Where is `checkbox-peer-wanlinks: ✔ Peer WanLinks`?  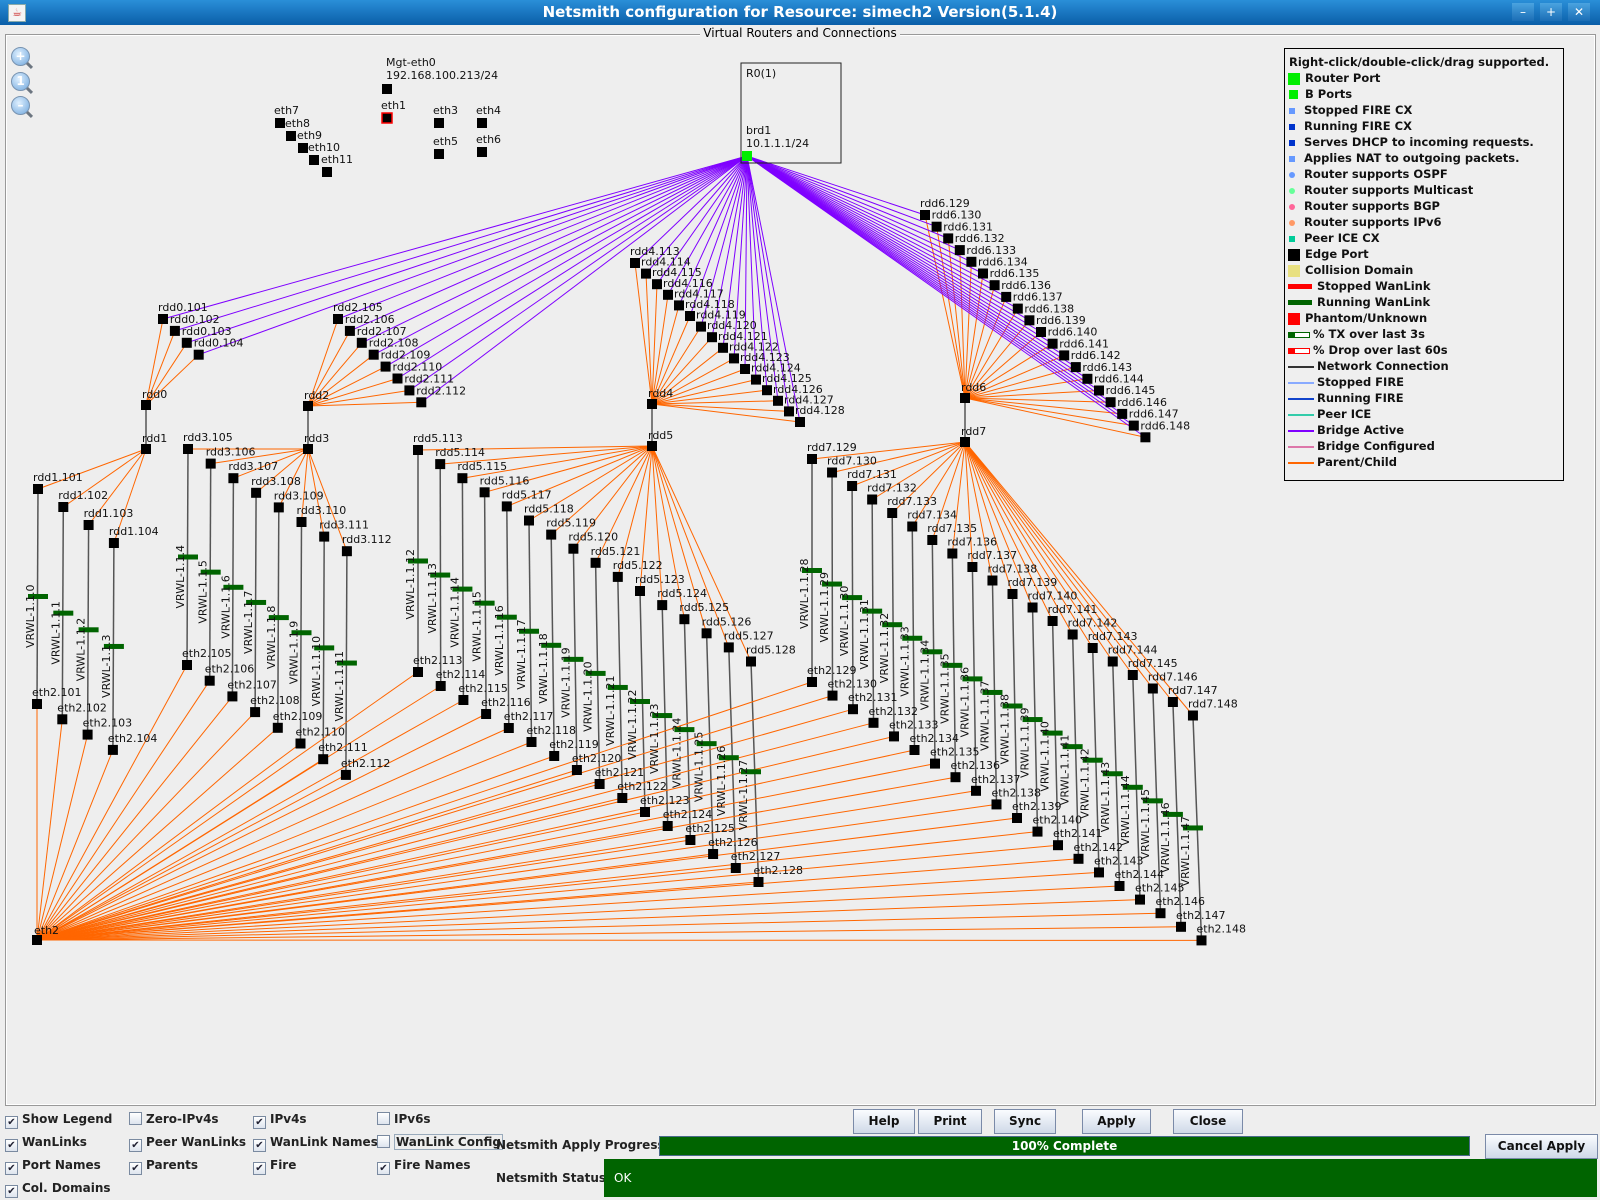
checkbox-peer-wanlinks: ✔ Peer WanLinks is located at coordinates (187, 1143).